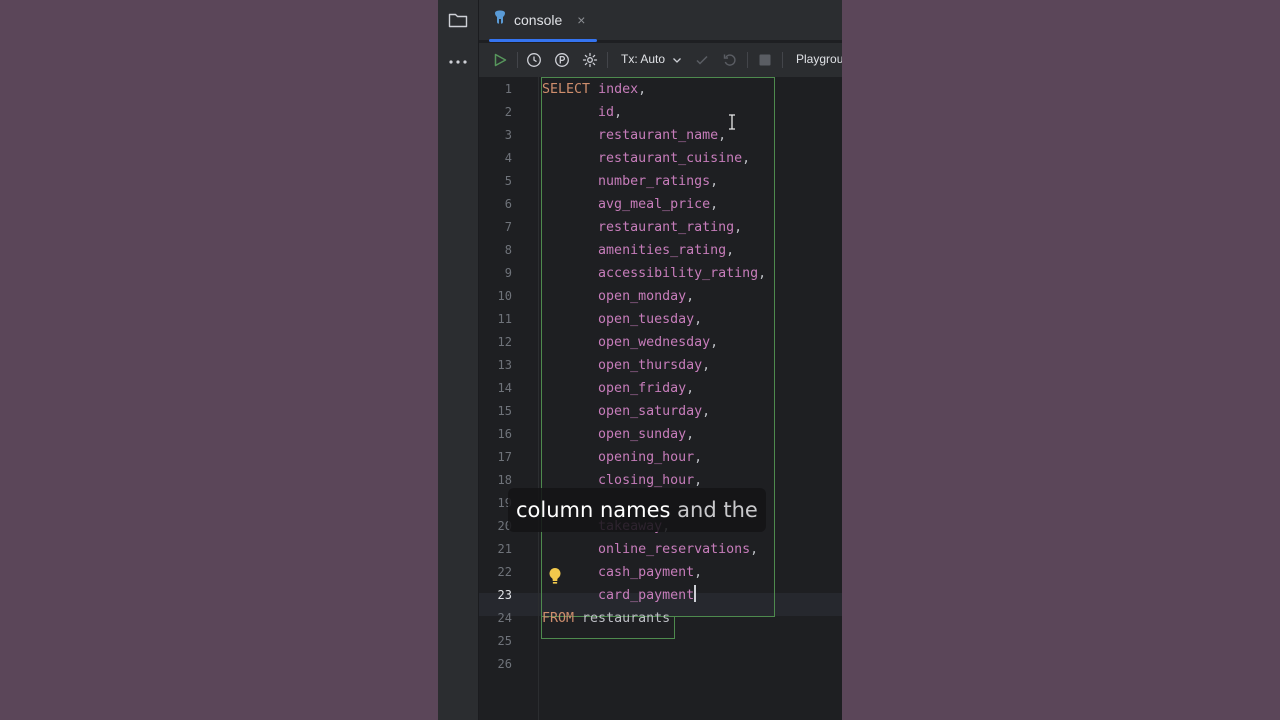 This screenshot has height=720, width=1280. Describe the element at coordinates (500, 60) in the screenshot. I see `run-icon` at that location.